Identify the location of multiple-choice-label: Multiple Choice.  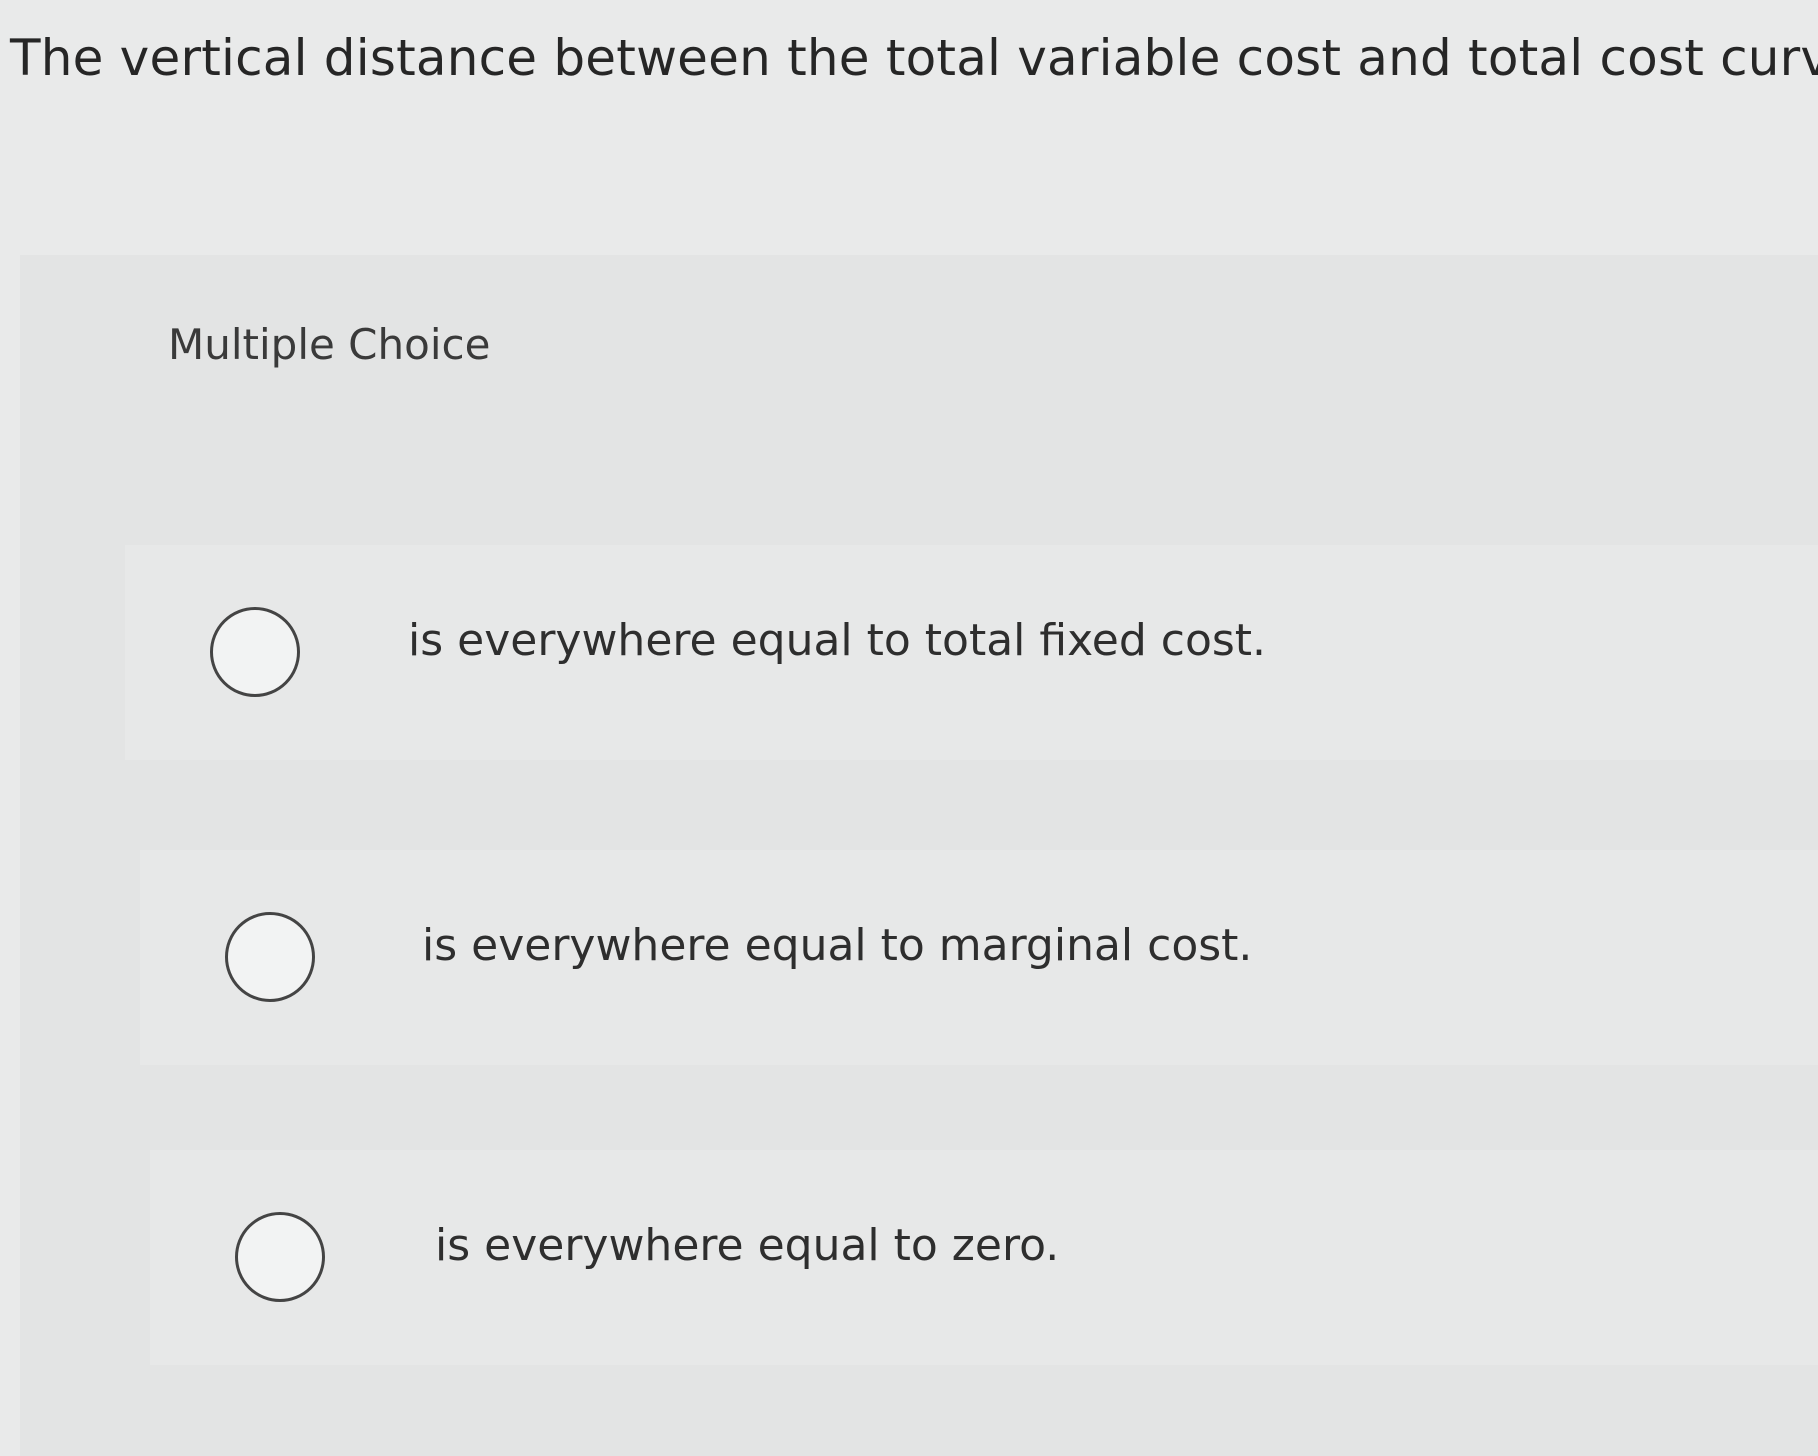
(329, 344).